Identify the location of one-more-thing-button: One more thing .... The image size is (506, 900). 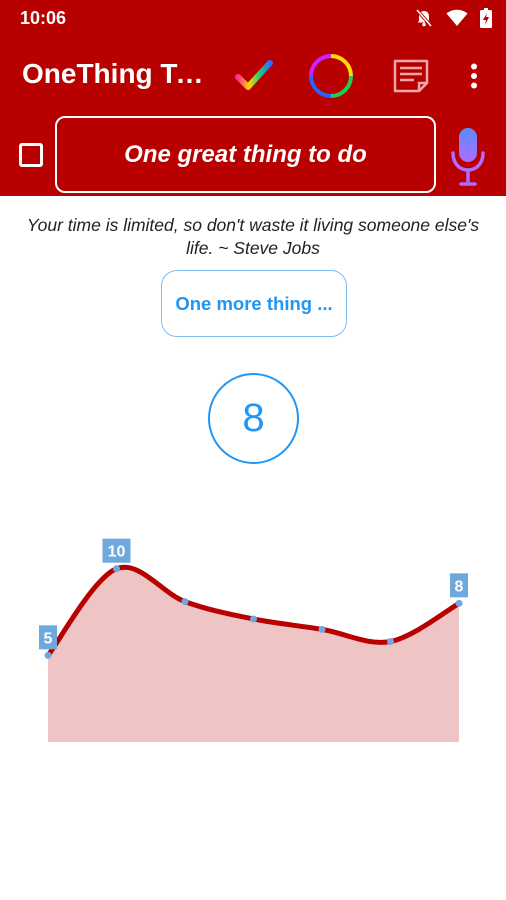
(254, 303).